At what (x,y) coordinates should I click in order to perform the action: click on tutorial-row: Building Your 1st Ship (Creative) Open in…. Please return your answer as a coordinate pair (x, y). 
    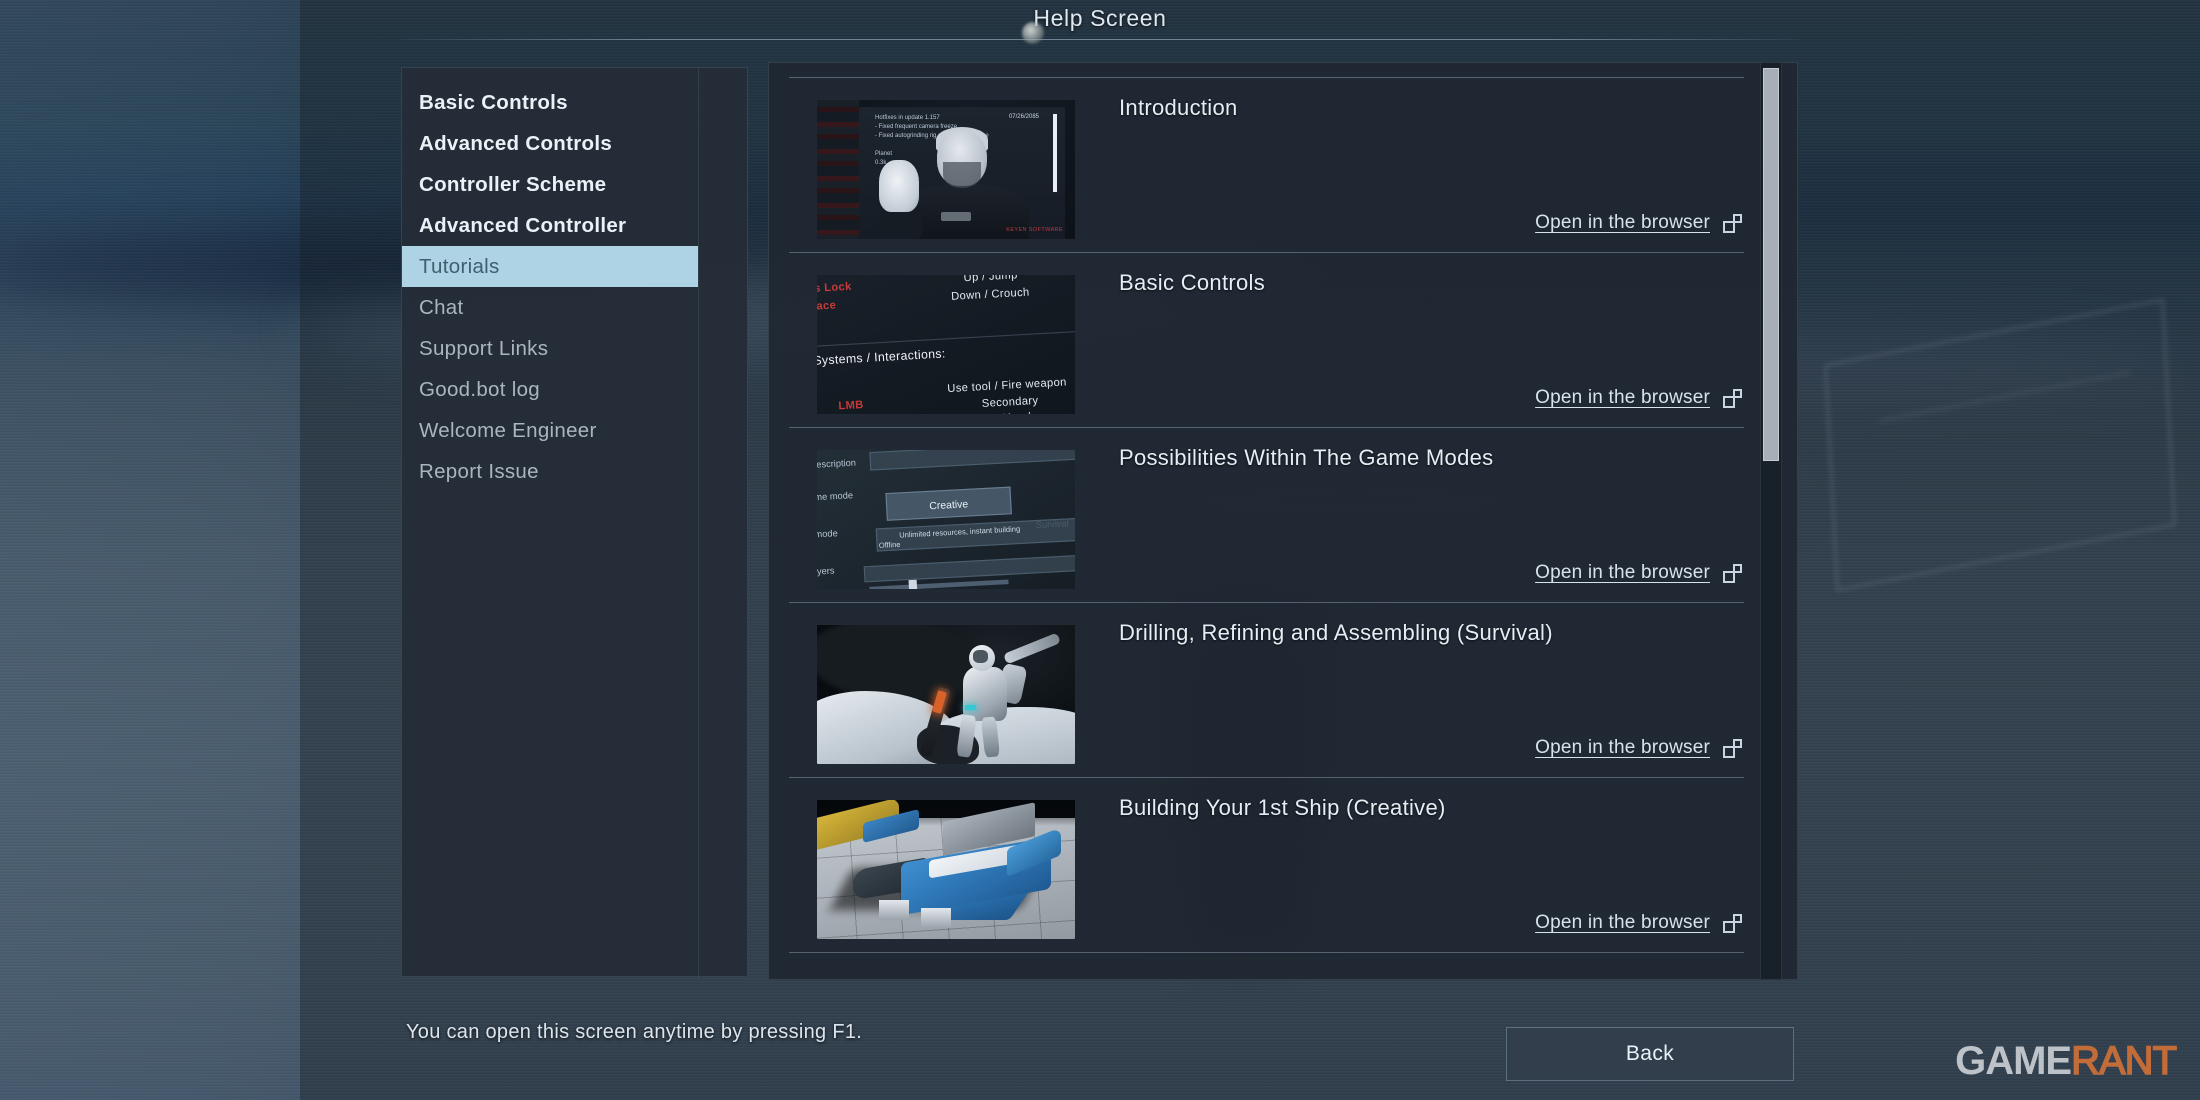
    Looking at the image, I should click on (1266, 864).